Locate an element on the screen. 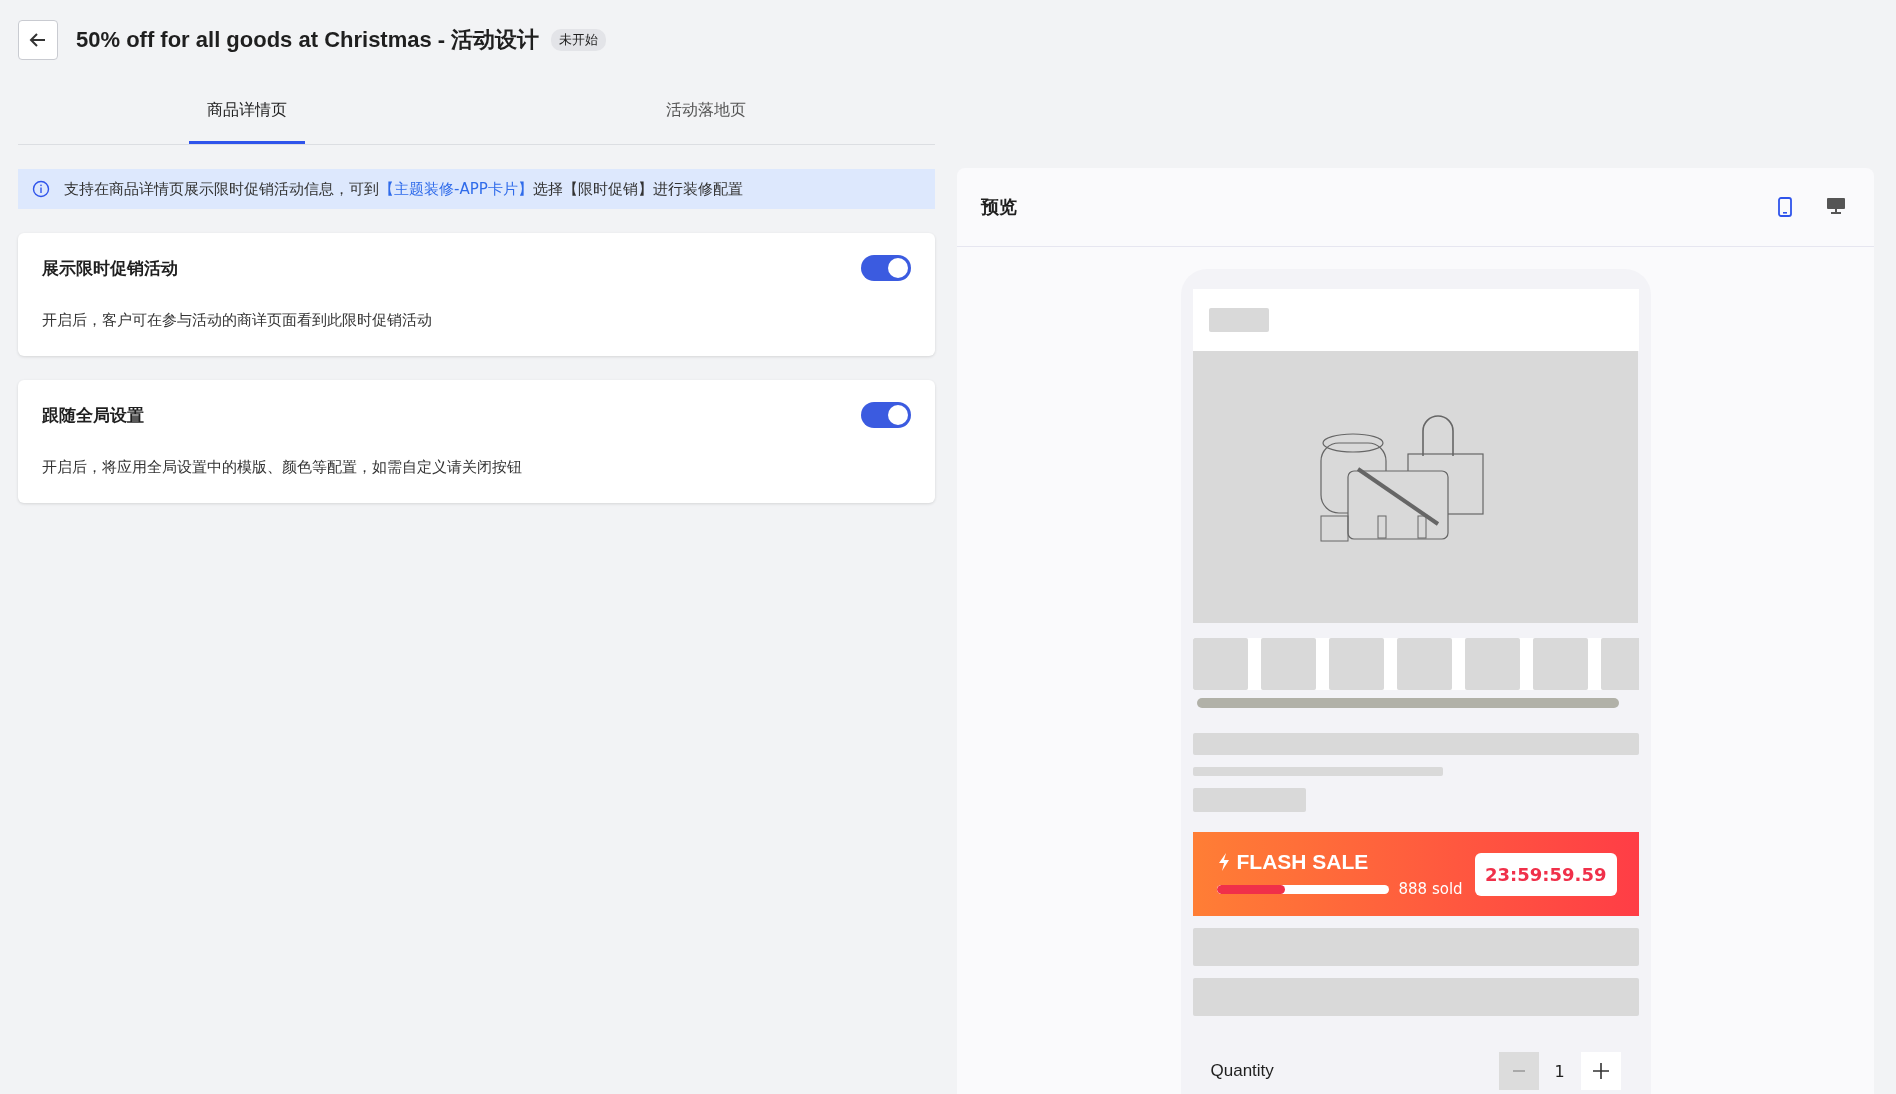  page-title: 50% off for all goods at Christmas - 活动设计 is located at coordinates (308, 40).